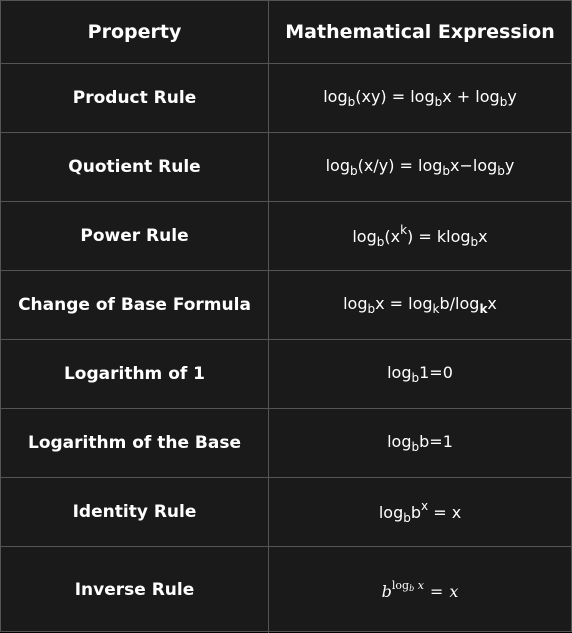 Image resolution: width=572 pixels, height=633 pixels. I want to click on expression: logbx = logkb/logkx, so click(420, 305).